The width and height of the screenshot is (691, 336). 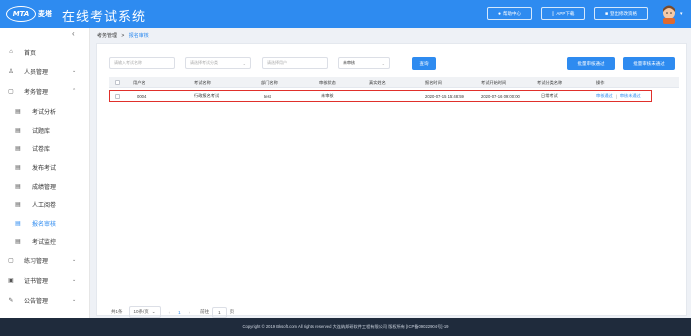 What do you see at coordinates (45, 148) in the screenshot?
I see `sidebar-item-paper-bank: ▤ 试卷库` at bounding box center [45, 148].